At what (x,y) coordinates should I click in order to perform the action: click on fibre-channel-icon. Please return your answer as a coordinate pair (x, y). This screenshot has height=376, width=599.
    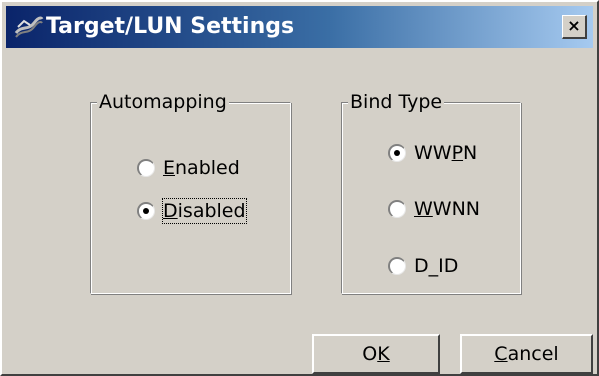
    Looking at the image, I should click on (29, 27).